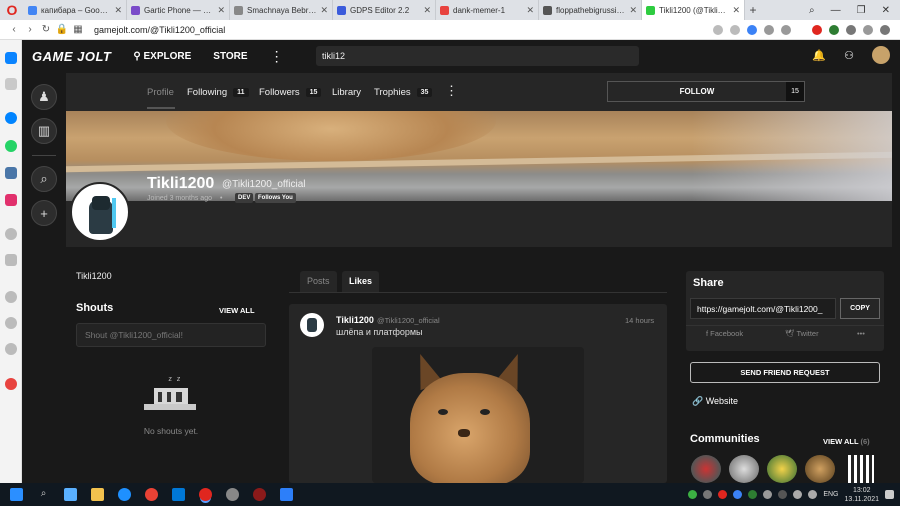  What do you see at coordinates (160, 92) in the screenshot?
I see `tab-profile: Profile` at bounding box center [160, 92].